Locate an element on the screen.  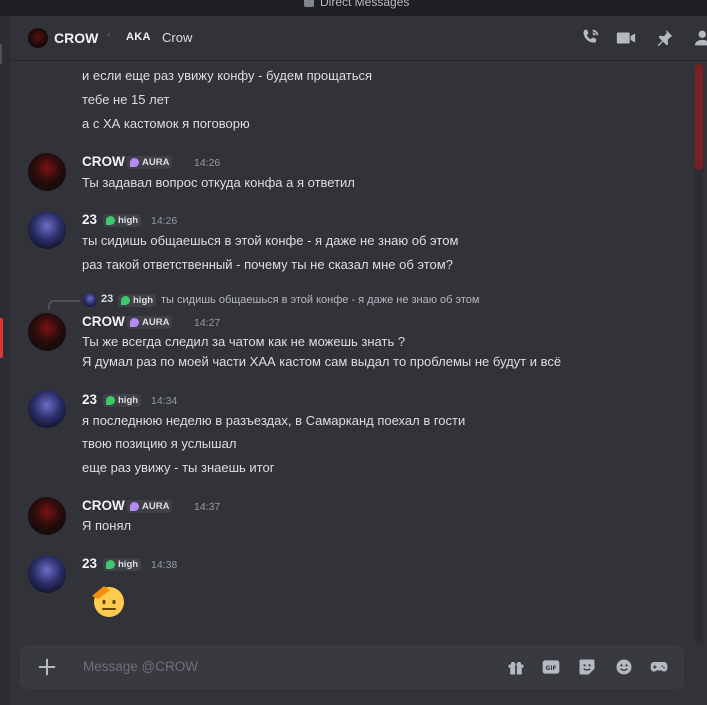
reply-server-tag: high is located at coordinates (137, 300).